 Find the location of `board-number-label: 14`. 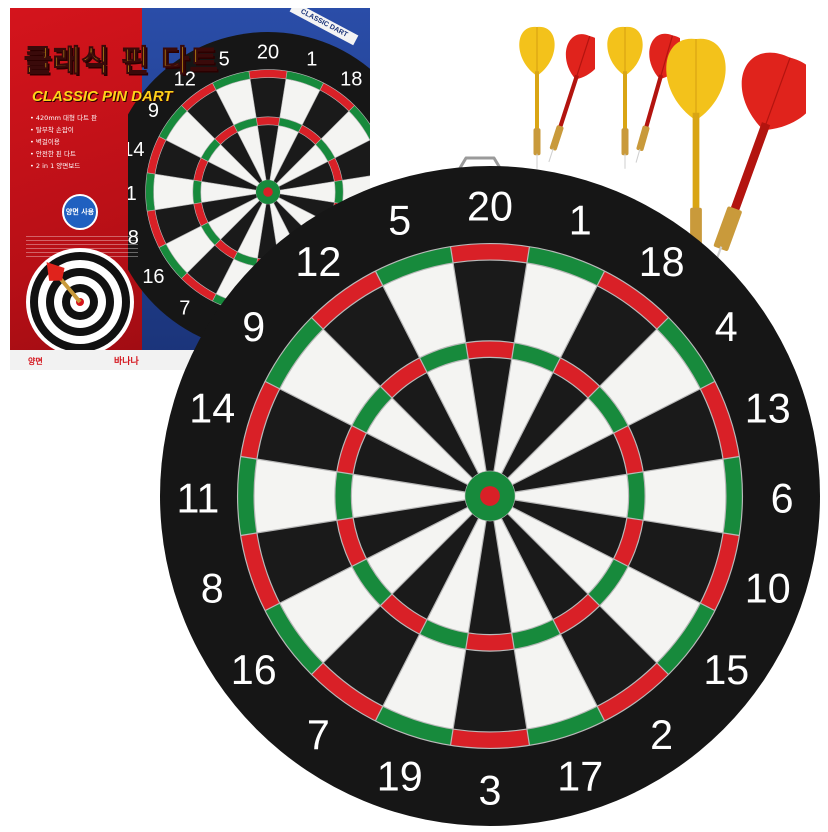

board-number-label: 14 is located at coordinates (212, 408).